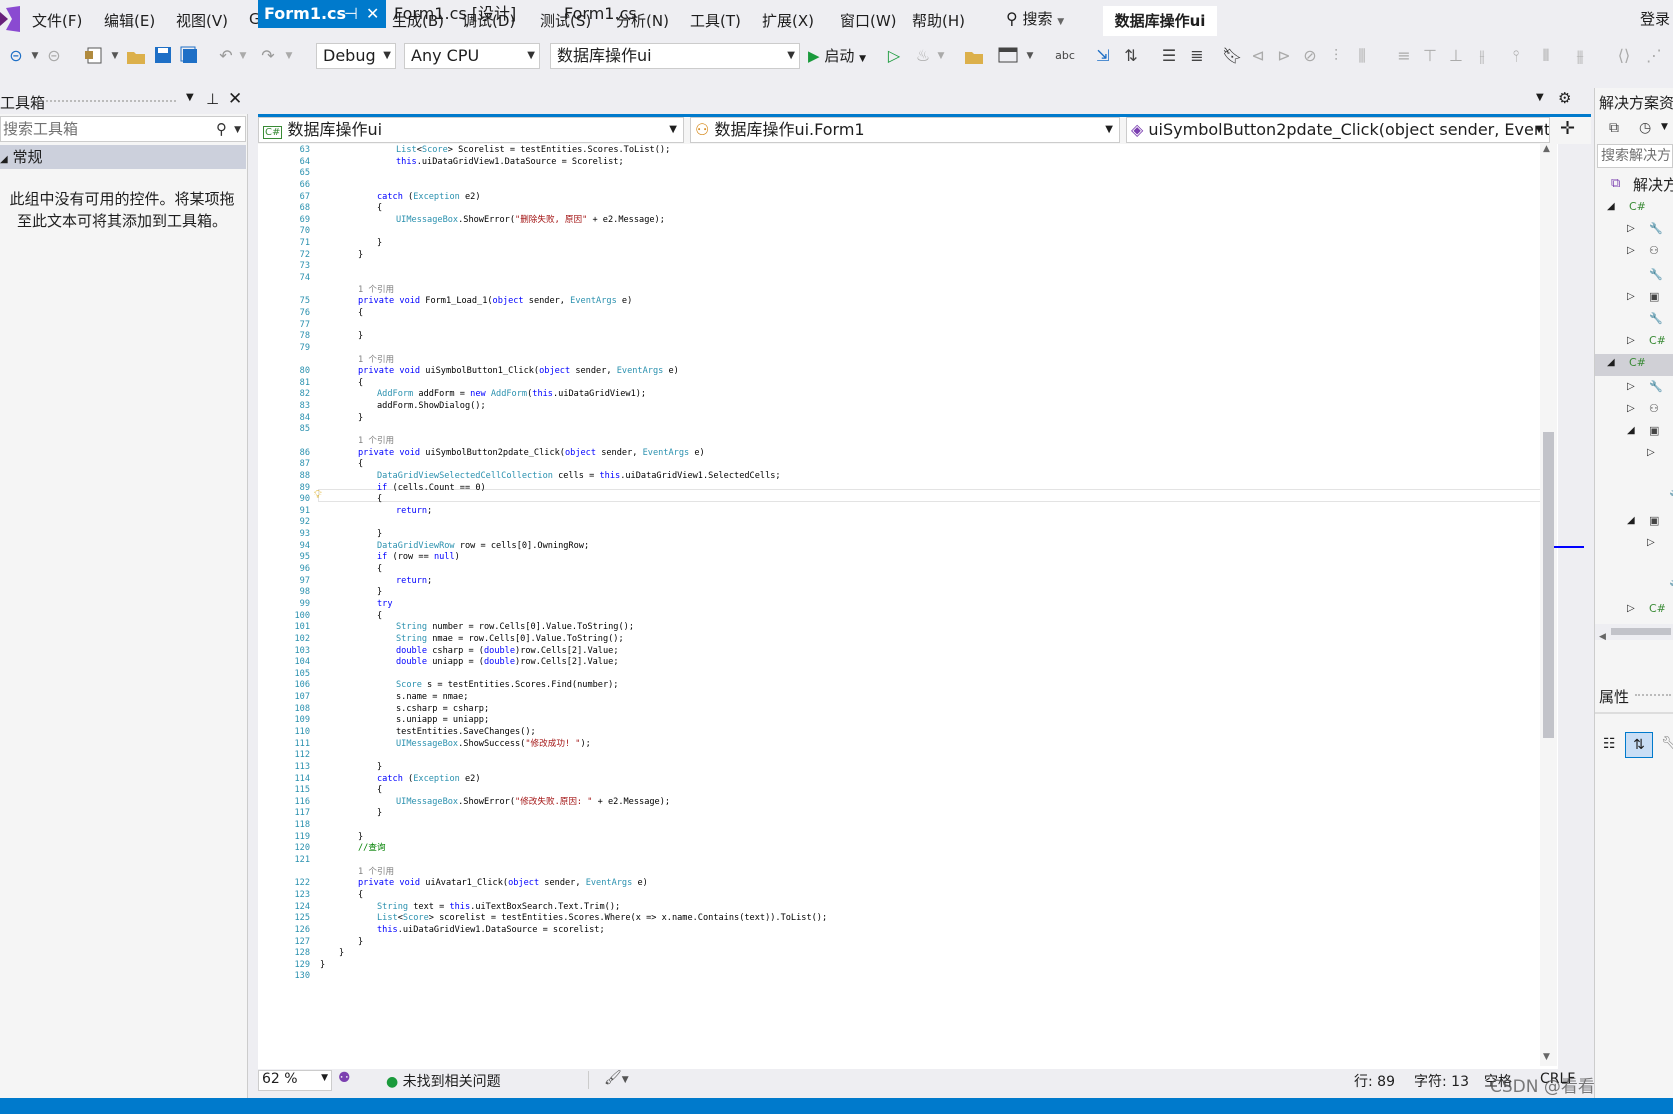 The image size is (1673, 1114). What do you see at coordinates (202, 20) in the screenshot?
I see `menu-item: 视图(V)` at bounding box center [202, 20].